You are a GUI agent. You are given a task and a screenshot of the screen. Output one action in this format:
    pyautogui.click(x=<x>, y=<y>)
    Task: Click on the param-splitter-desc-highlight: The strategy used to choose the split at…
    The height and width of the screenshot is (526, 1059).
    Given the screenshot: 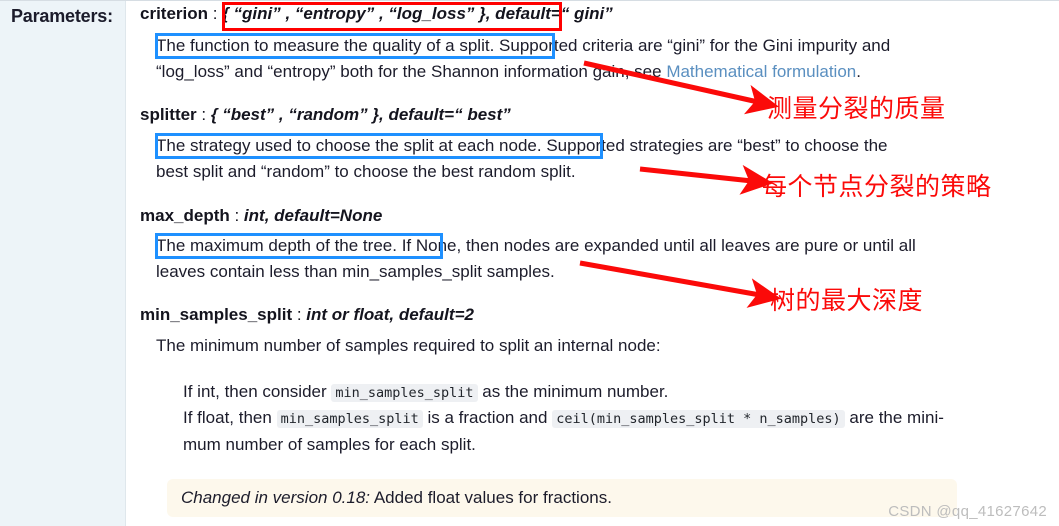 What is the action you would take?
    pyautogui.click(x=349, y=145)
    